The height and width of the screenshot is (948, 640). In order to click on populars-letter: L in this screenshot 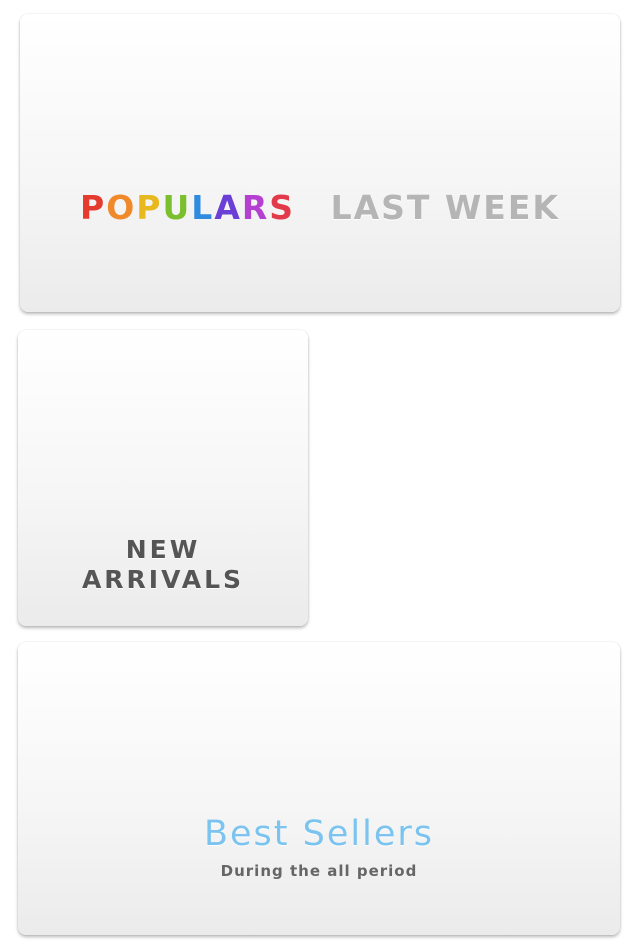, I will do `click(203, 207)`.